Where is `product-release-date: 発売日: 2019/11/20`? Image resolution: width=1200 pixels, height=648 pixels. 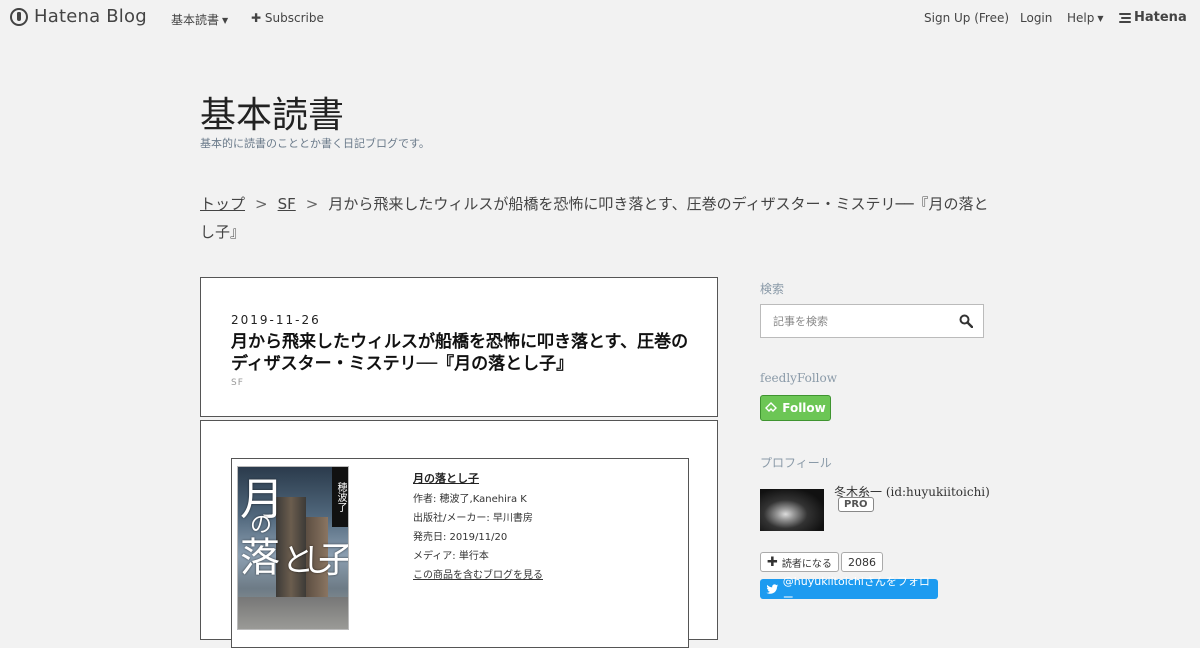
product-release-date: 発売日: 2019/11/20 is located at coordinates (460, 537).